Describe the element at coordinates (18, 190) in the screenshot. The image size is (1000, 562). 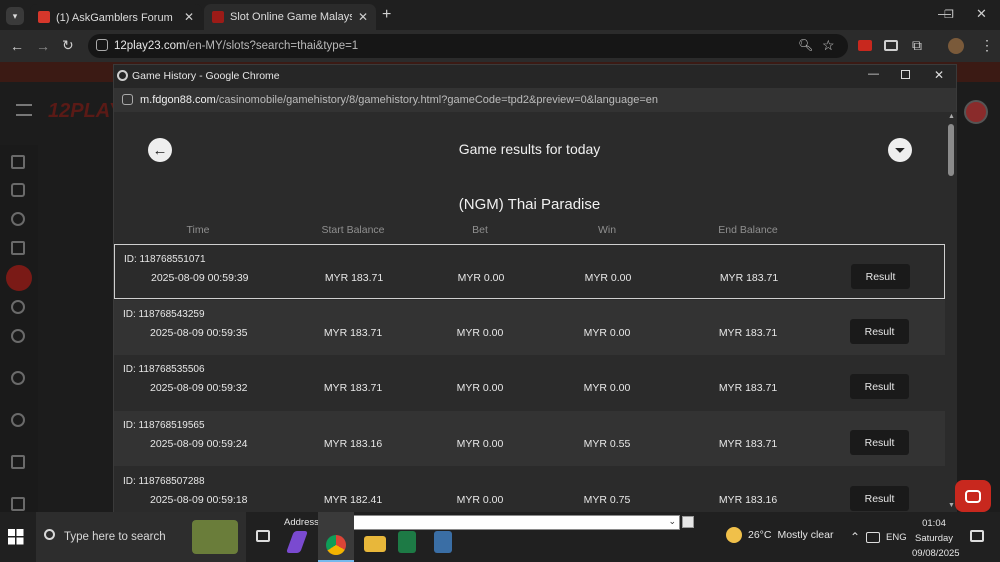
I see `gamepad-icon` at that location.